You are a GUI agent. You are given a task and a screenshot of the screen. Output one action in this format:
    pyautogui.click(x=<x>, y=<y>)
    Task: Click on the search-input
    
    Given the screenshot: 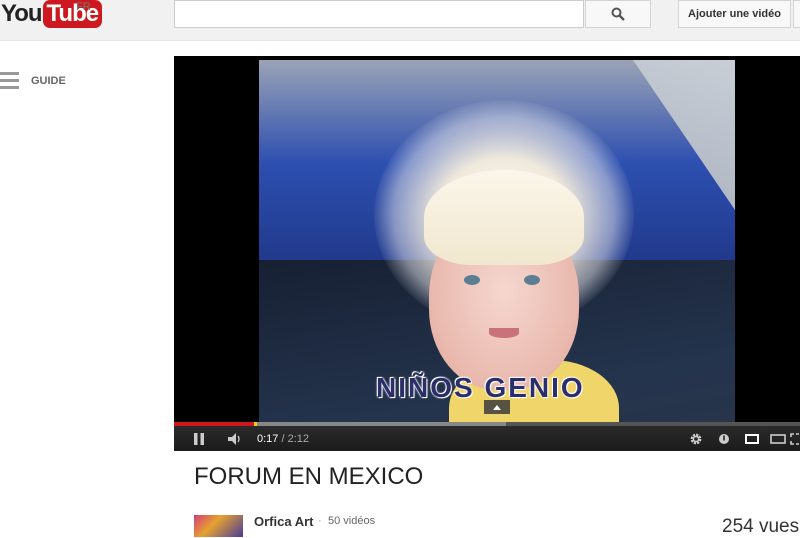 What is the action you would take?
    pyautogui.click(x=379, y=14)
    